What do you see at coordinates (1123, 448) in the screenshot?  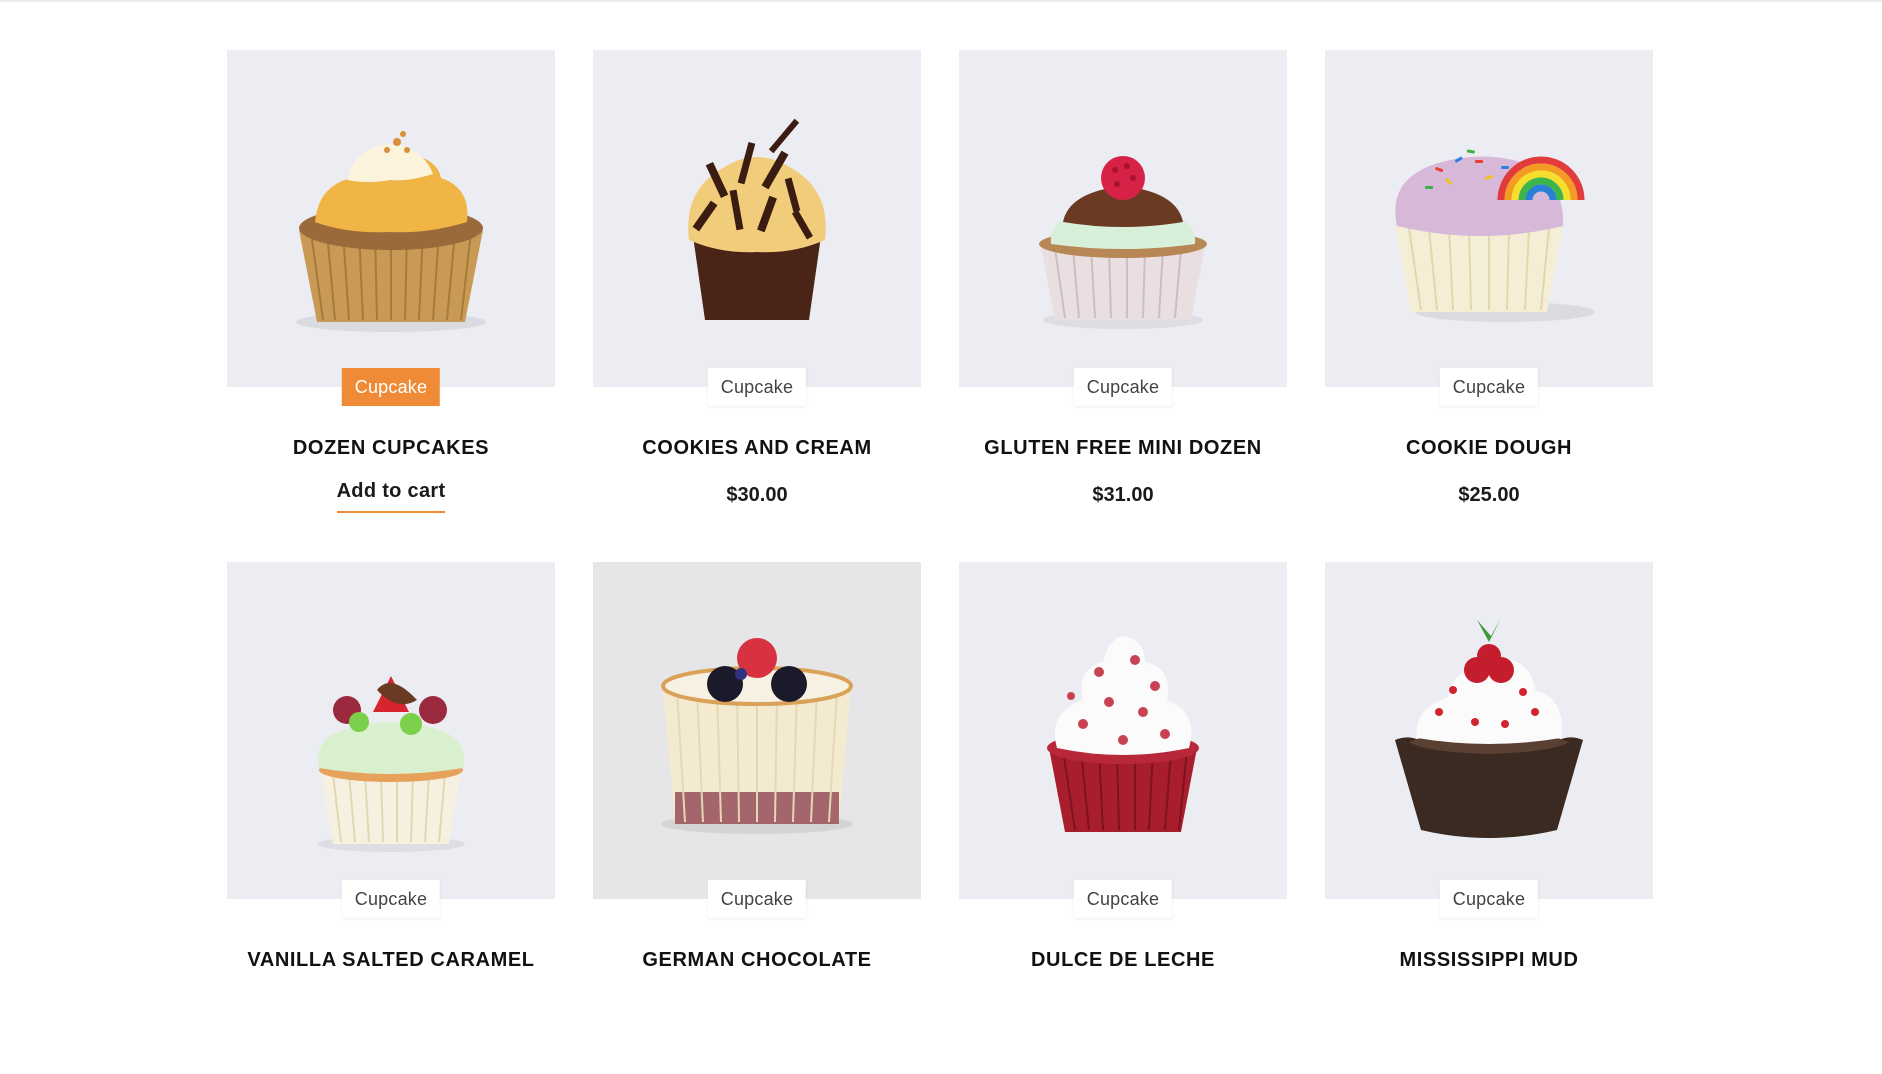 I see `product-title: GLUTEN FREE MINI DOZEN` at bounding box center [1123, 448].